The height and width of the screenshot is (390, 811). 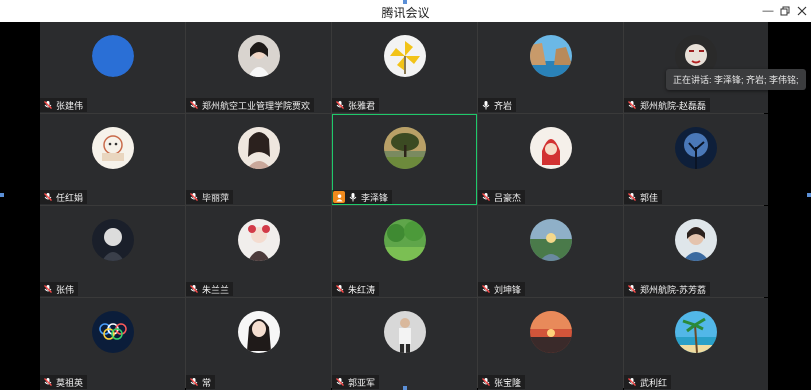 I want to click on participant-name: 郑州航院-赵磊磊, so click(x=673, y=105).